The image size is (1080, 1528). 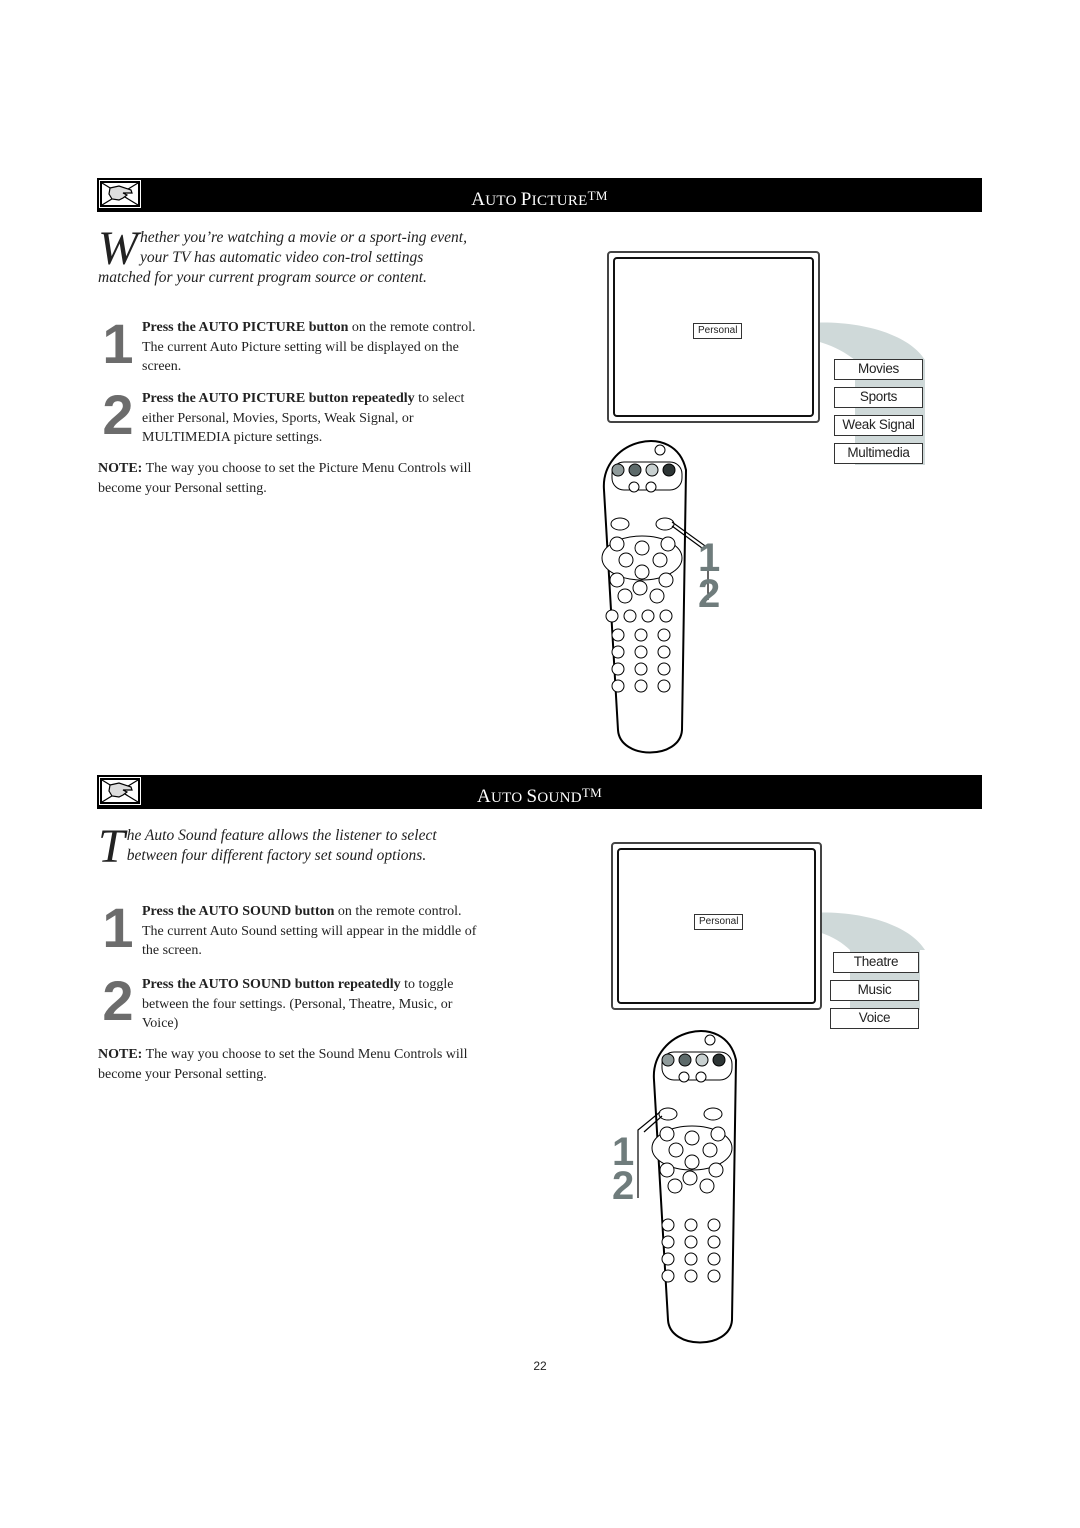 What do you see at coordinates (539, 796) in the screenshot?
I see `section-title: AUTO SOUNDTM` at bounding box center [539, 796].